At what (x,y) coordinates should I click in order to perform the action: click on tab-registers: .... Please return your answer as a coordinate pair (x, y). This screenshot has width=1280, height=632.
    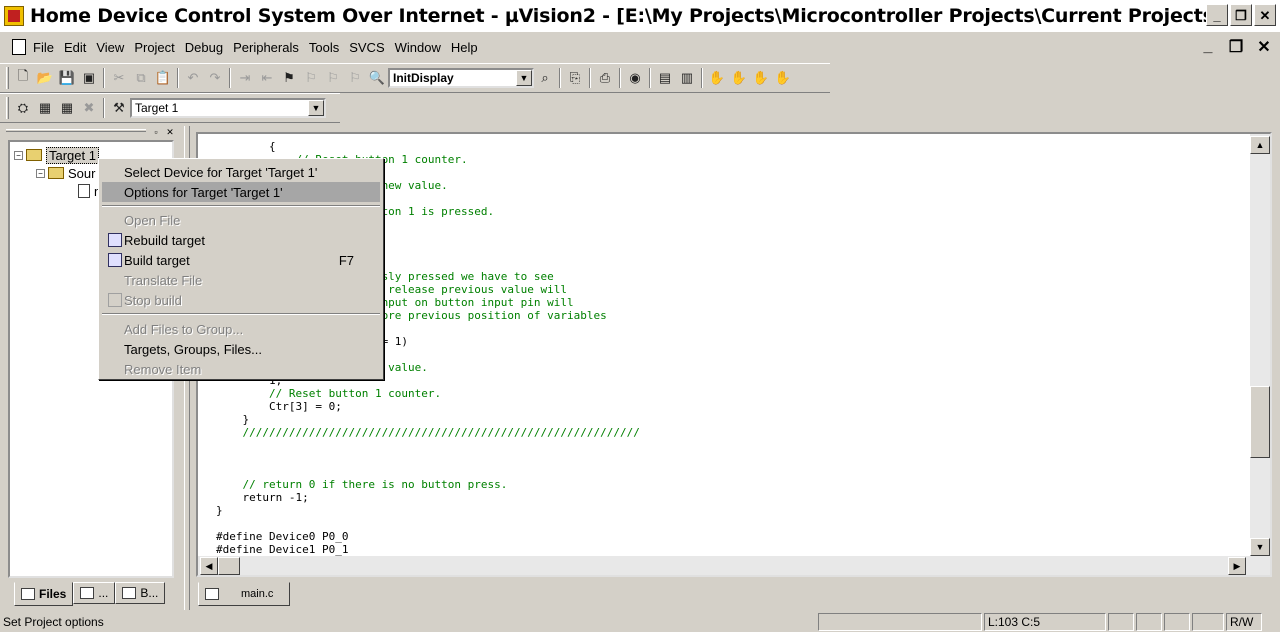
    Looking at the image, I should click on (94, 593).